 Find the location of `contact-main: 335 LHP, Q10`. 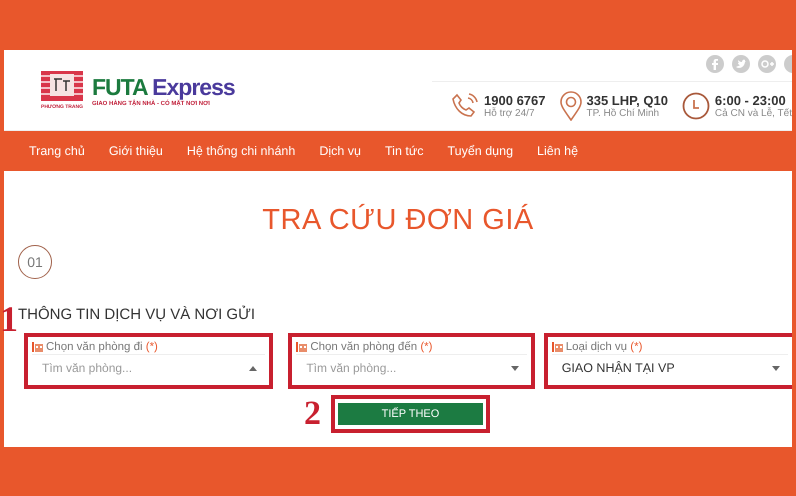

contact-main: 335 LHP, Q10 is located at coordinates (627, 100).